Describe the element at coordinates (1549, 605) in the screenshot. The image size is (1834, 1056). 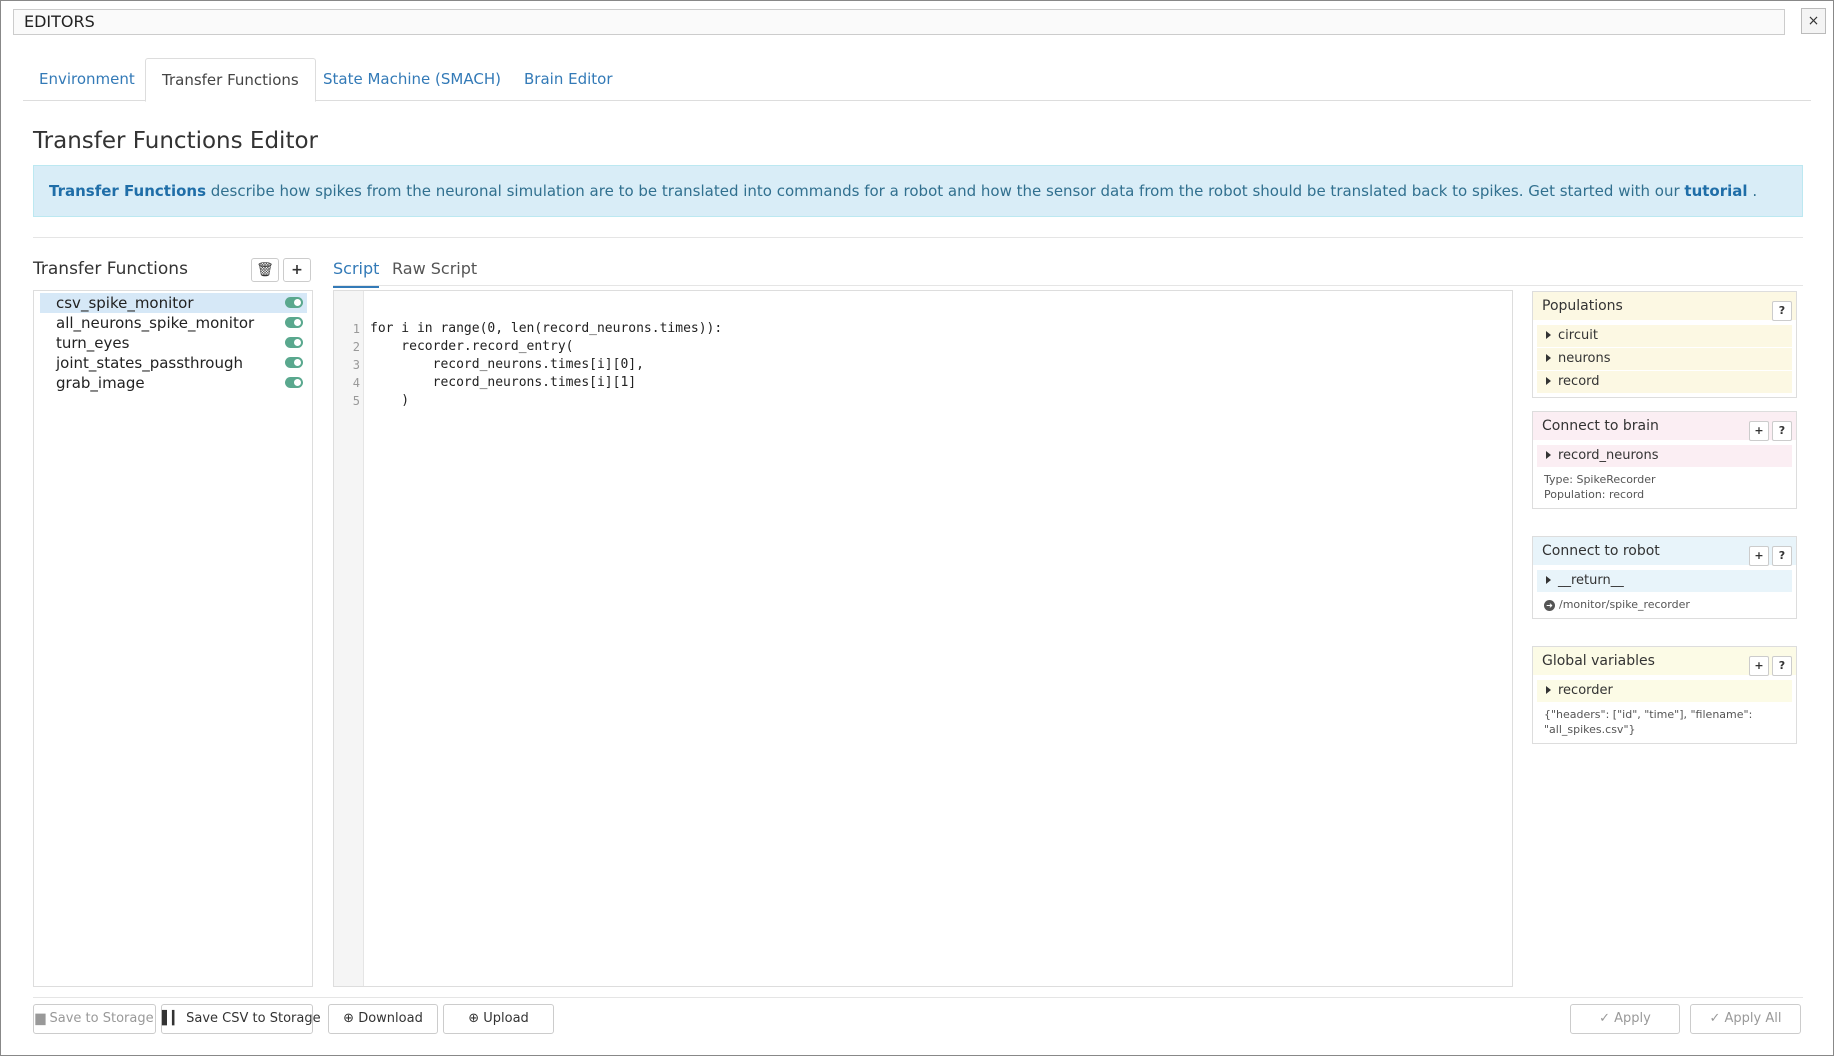
I see `circle-arrow-icon: ➜` at that location.